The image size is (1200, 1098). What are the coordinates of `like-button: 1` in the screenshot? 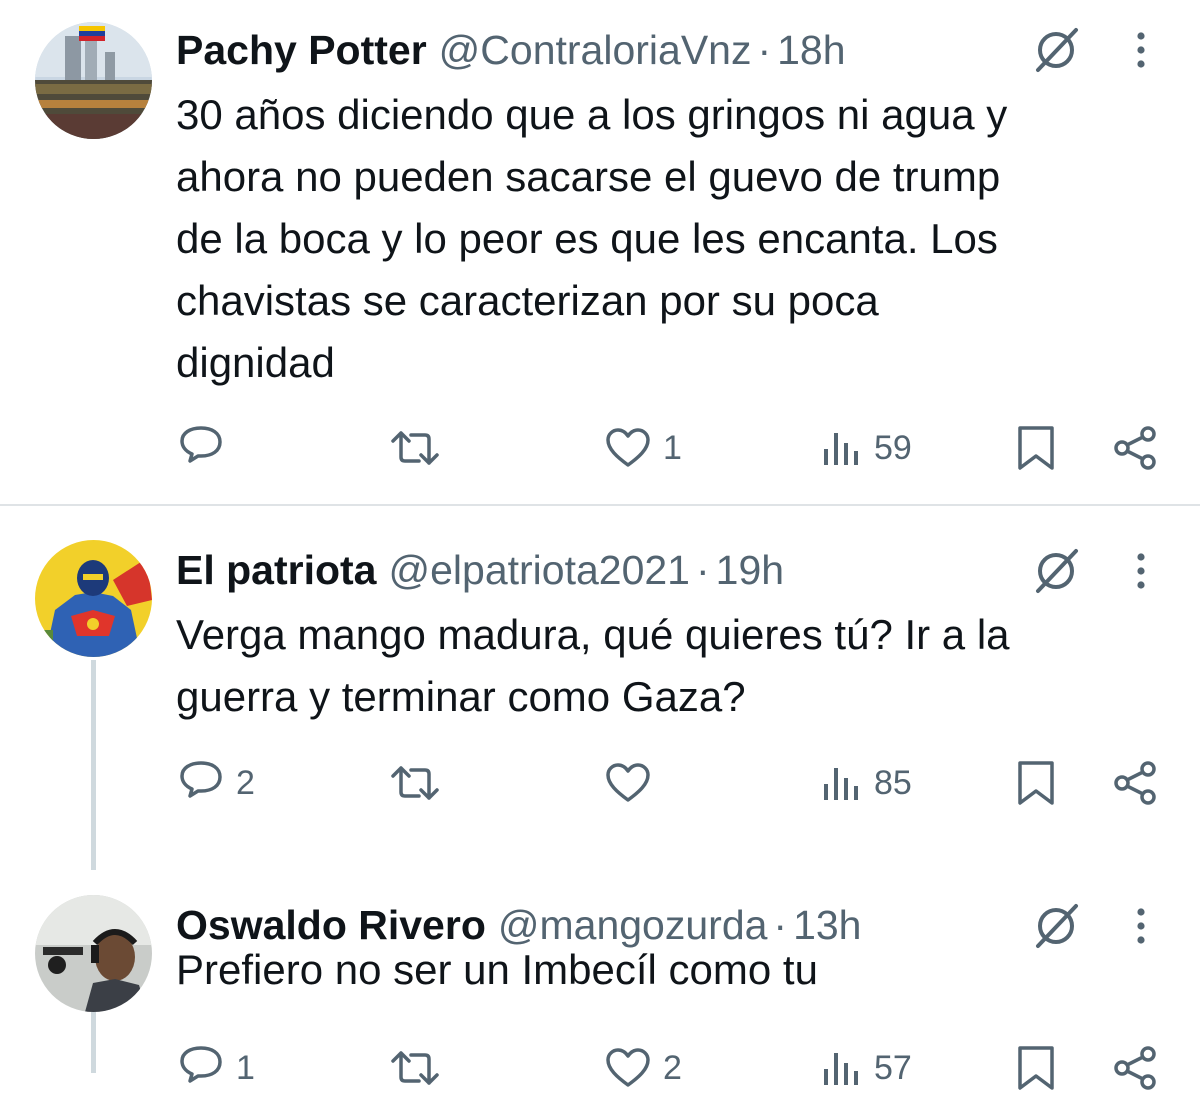 It's located at (642, 448).